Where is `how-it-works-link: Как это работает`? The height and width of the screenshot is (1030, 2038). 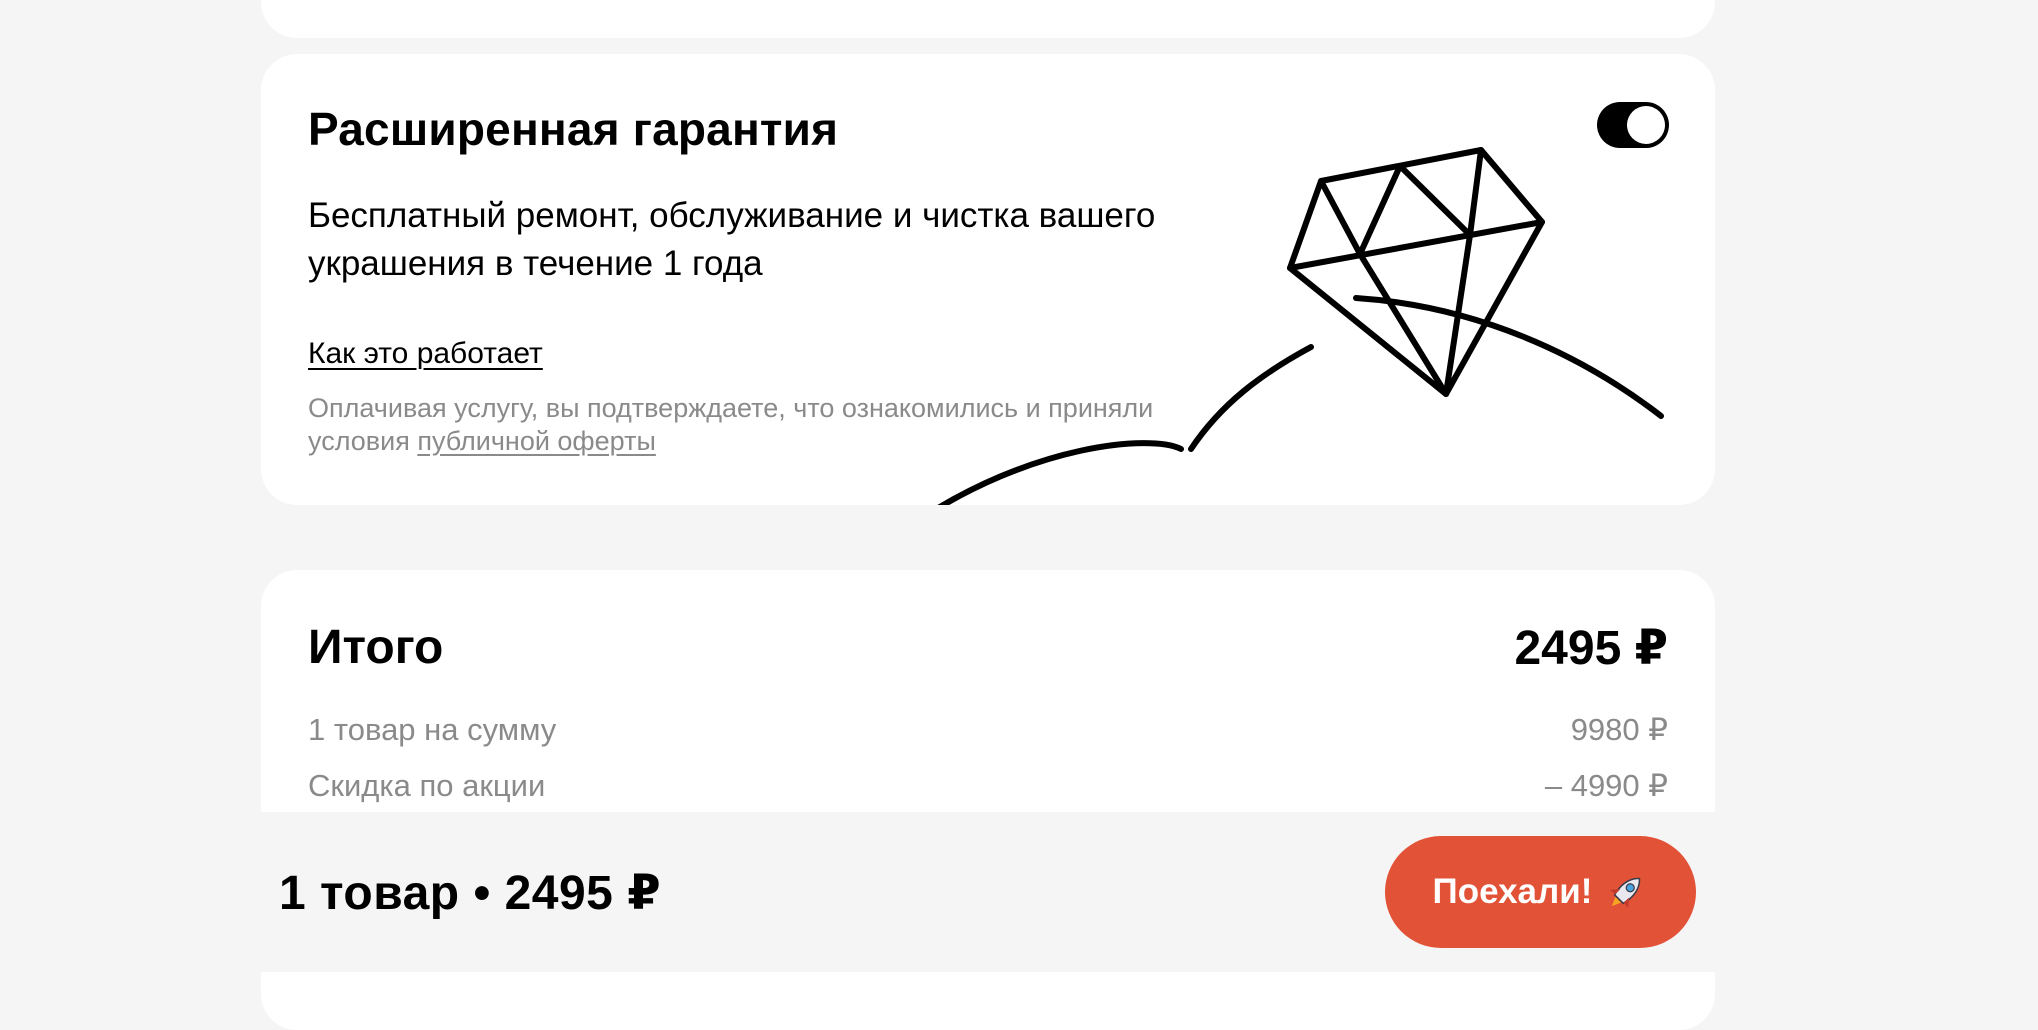
how-it-works-link: Как это работает is located at coordinates (425, 354).